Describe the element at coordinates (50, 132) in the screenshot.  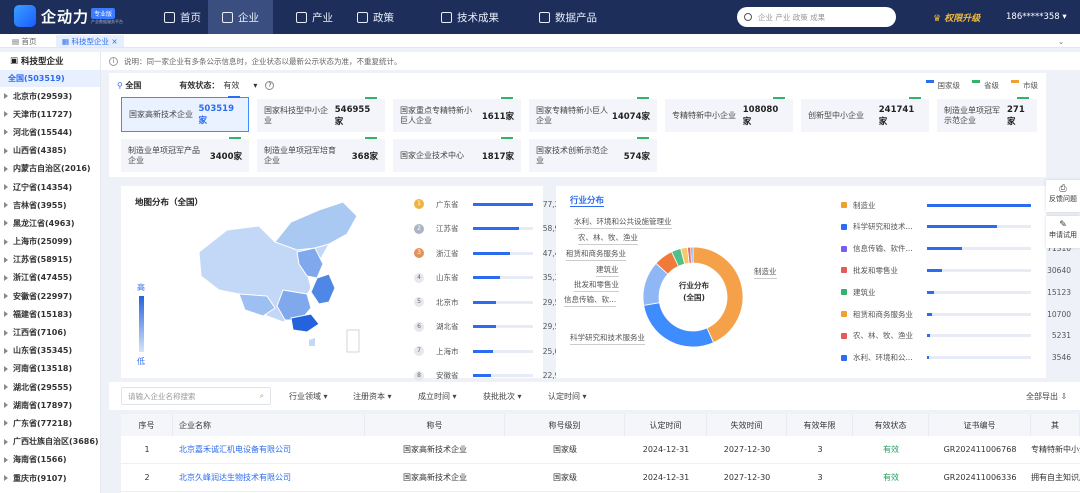
I see `sidebar-item: 河北省(15544)` at that location.